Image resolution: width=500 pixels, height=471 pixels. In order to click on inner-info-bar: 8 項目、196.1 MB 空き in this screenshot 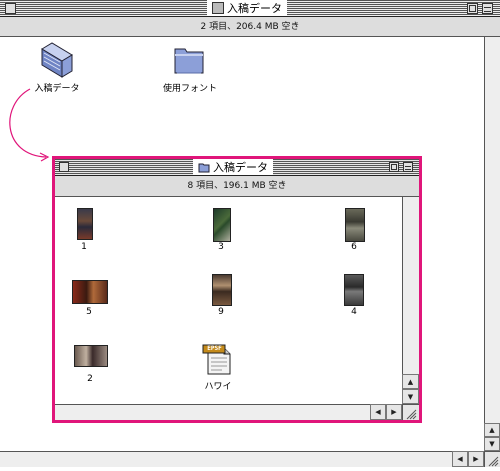, I will do `click(237, 186)`.